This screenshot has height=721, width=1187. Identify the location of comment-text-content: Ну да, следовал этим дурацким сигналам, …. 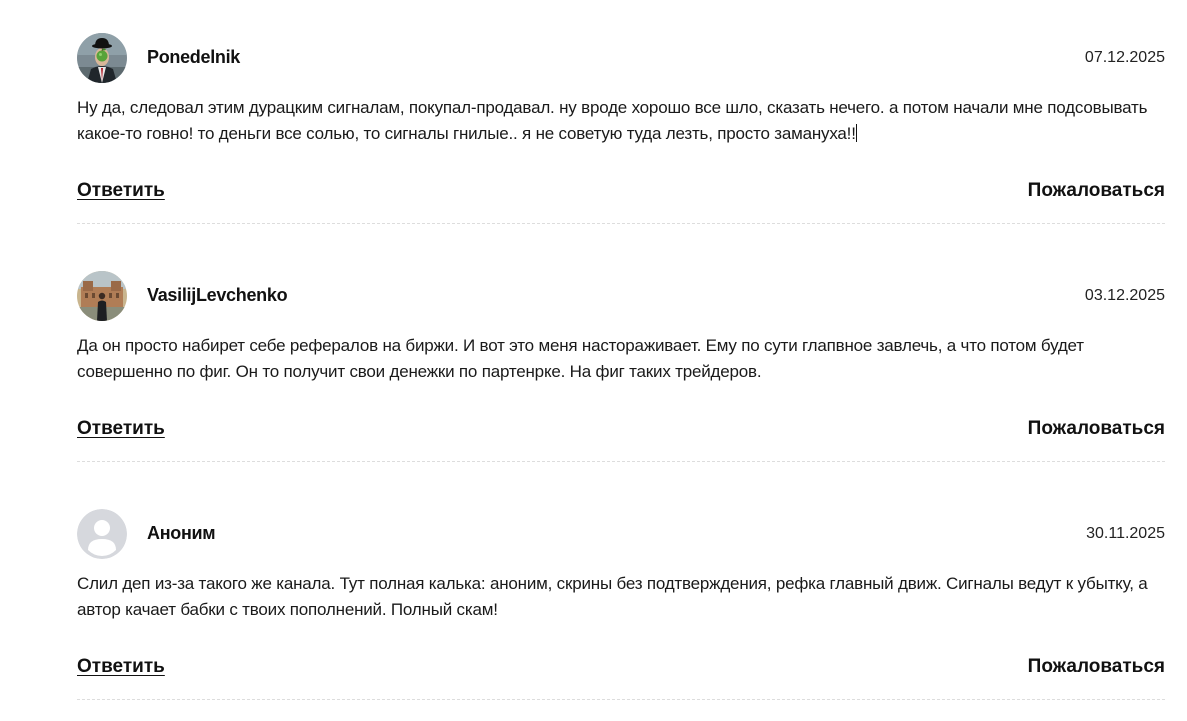
(612, 120).